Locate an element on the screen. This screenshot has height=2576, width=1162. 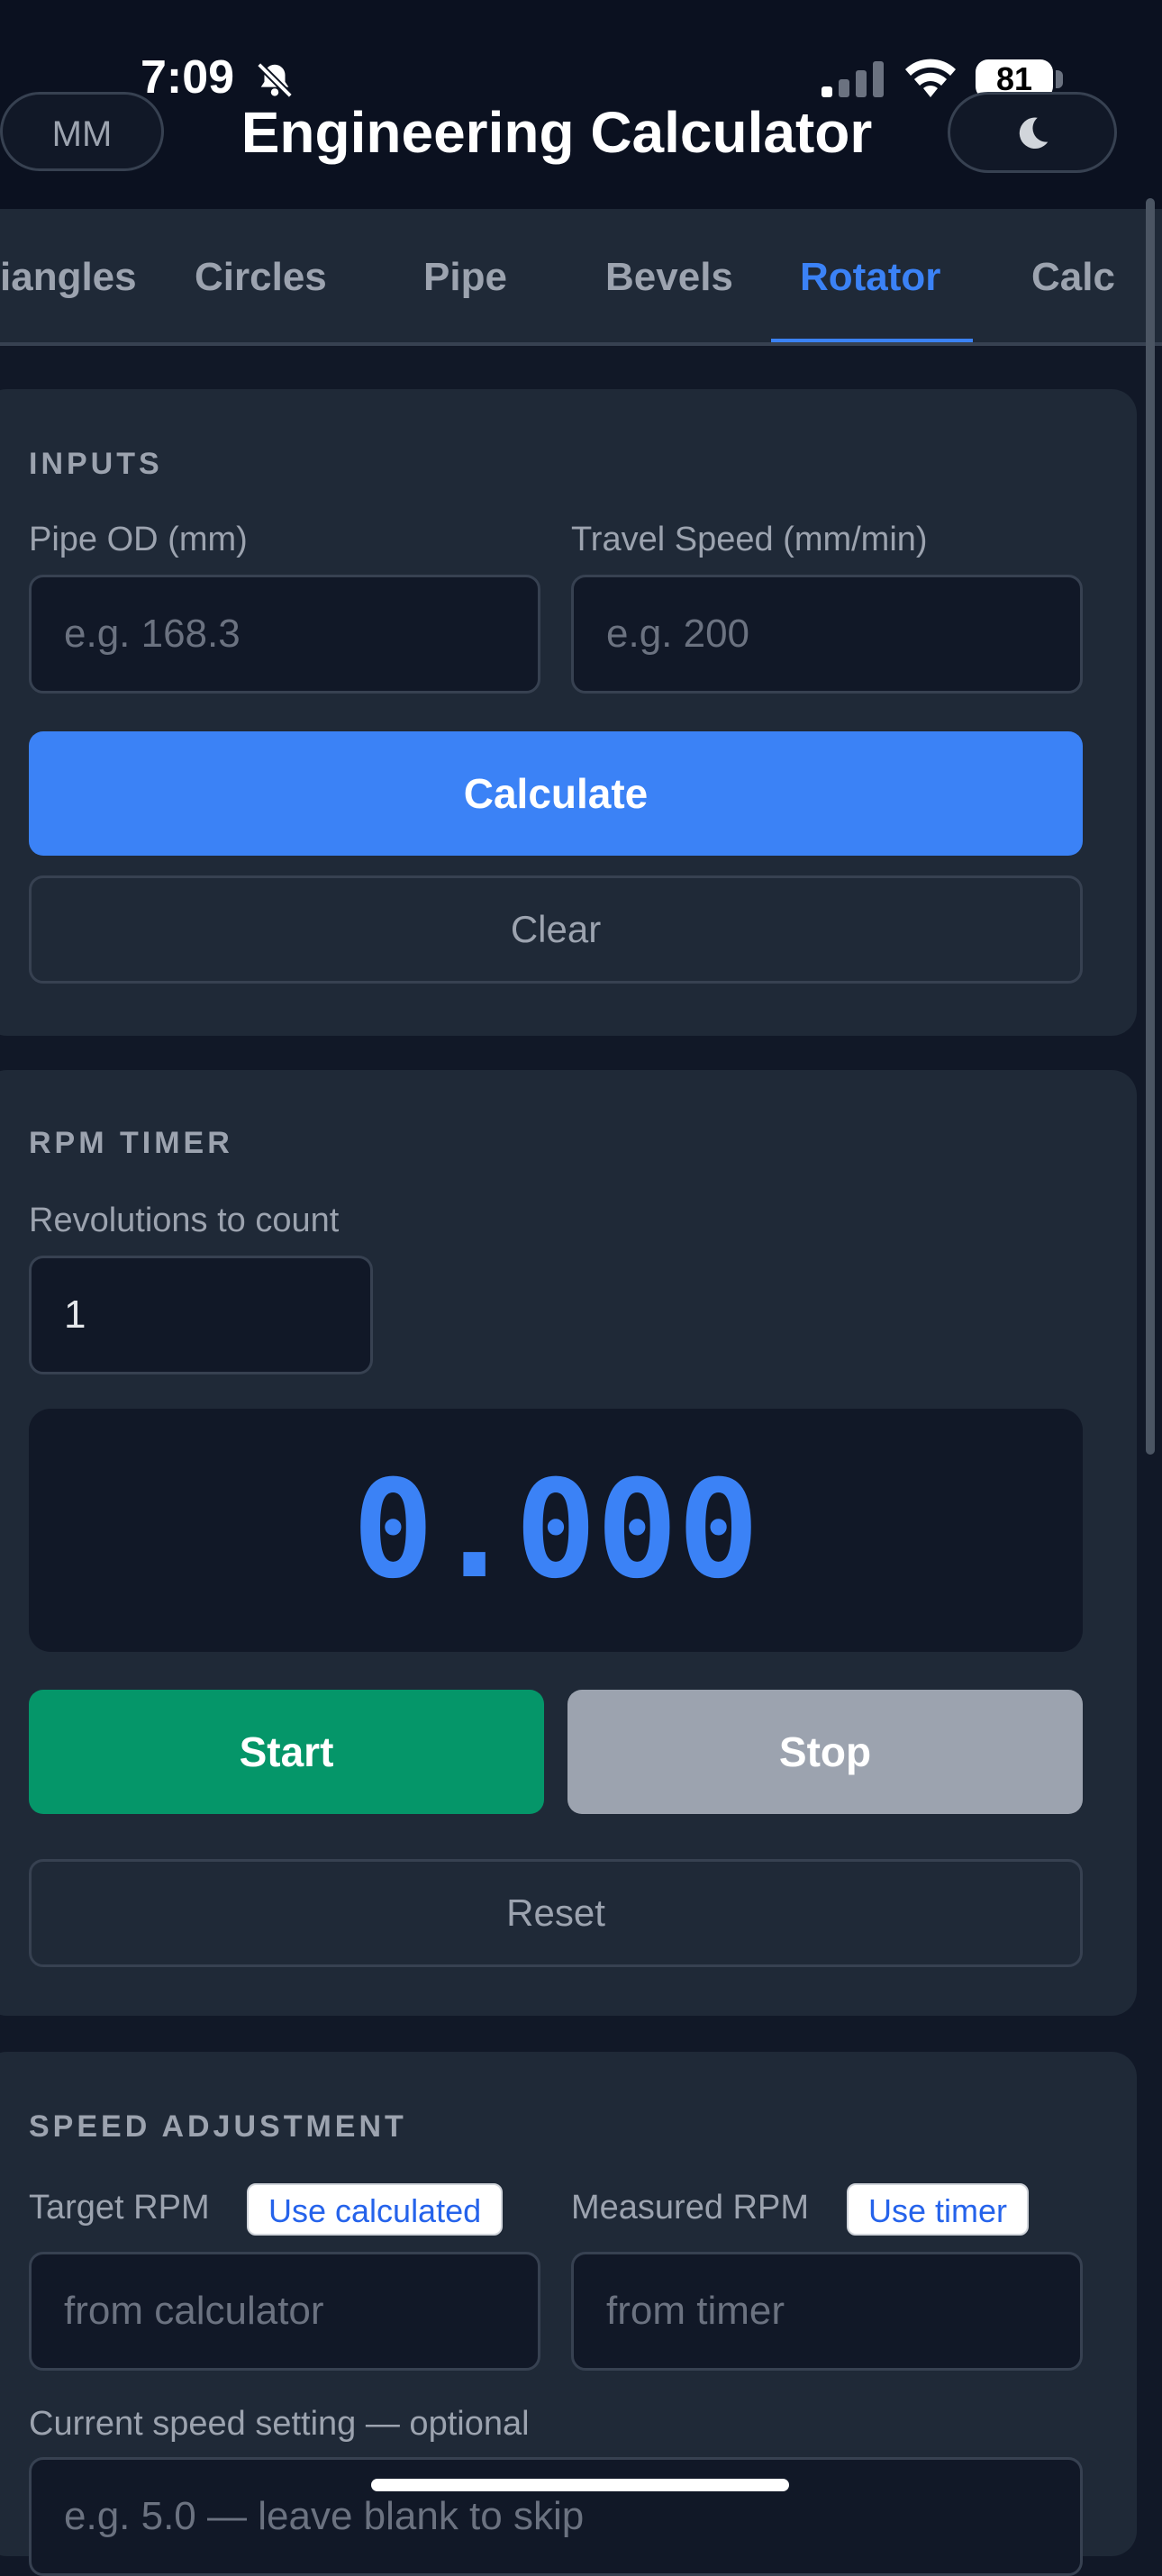
tab-rotator: Rotator is located at coordinates (870, 275).